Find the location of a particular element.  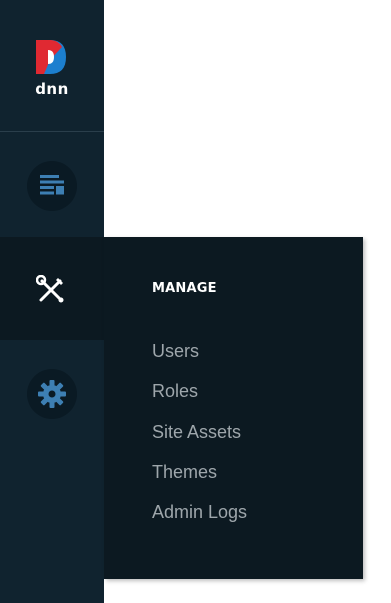

menu-item-site-assets: Site Assets is located at coordinates (196, 432).